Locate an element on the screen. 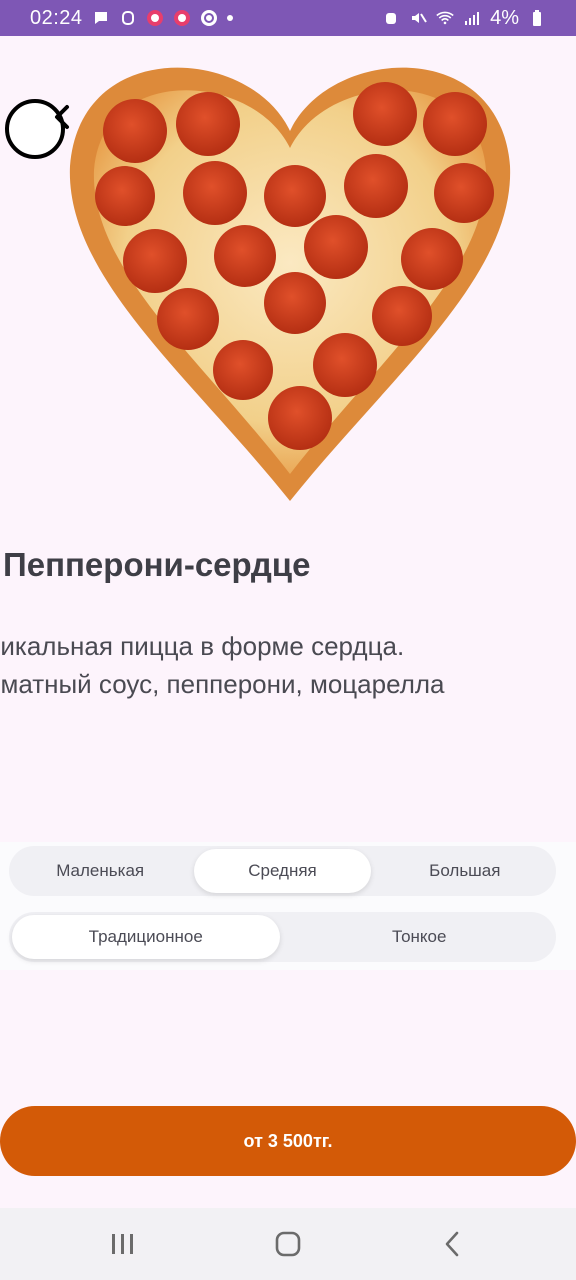 The width and height of the screenshot is (576, 1280). size-option-medium: Средняя is located at coordinates (282, 871).